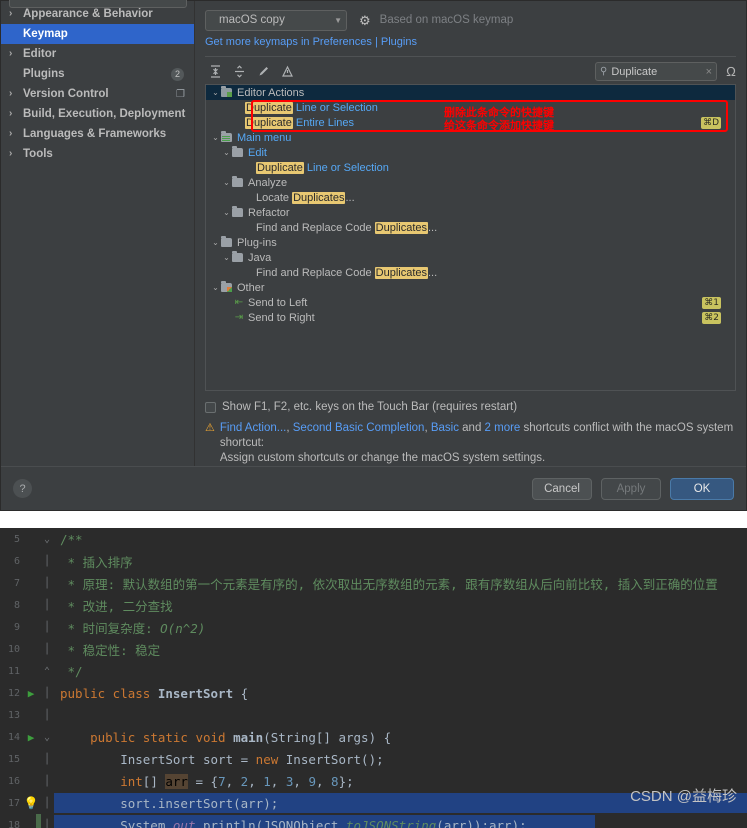 Image resolution: width=747 pixels, height=828 pixels. I want to click on search-icon: ⚲, so click(604, 71).